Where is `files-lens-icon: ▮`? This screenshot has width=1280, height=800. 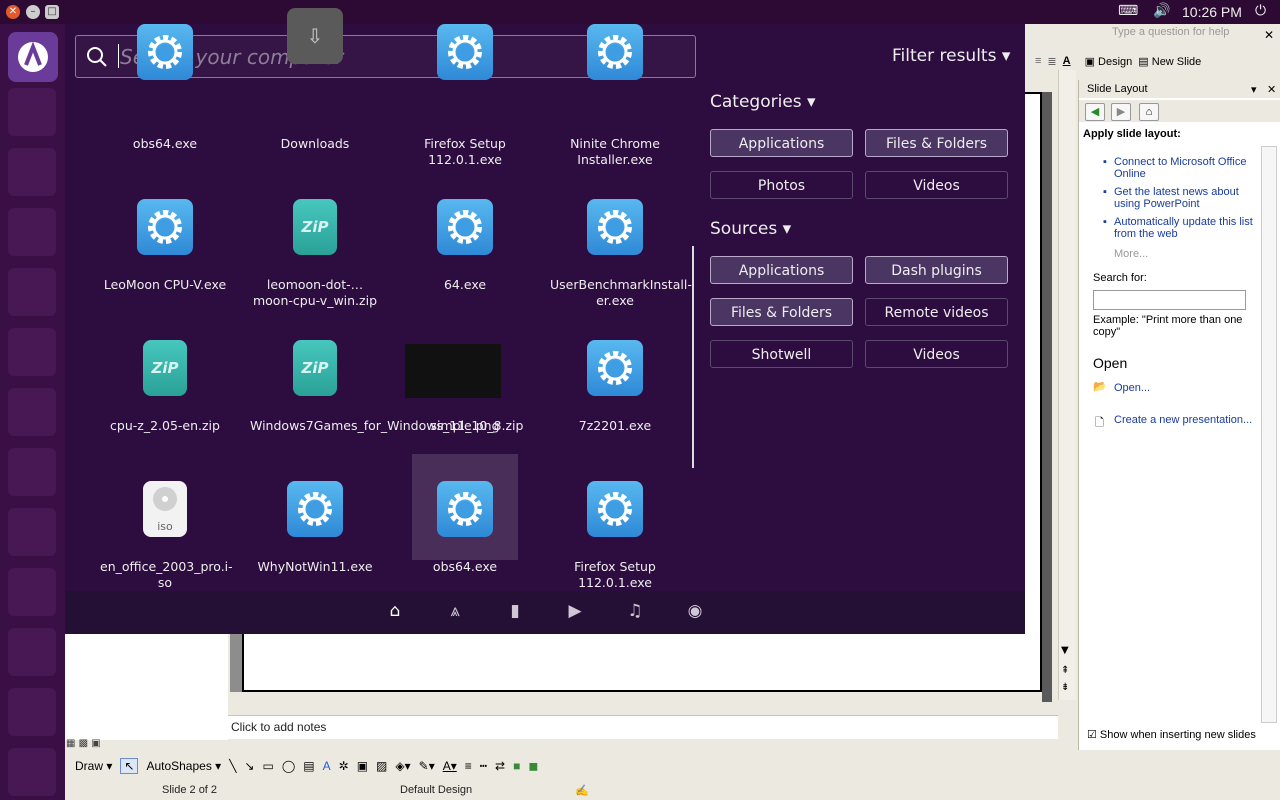 files-lens-icon: ▮ is located at coordinates (515, 611).